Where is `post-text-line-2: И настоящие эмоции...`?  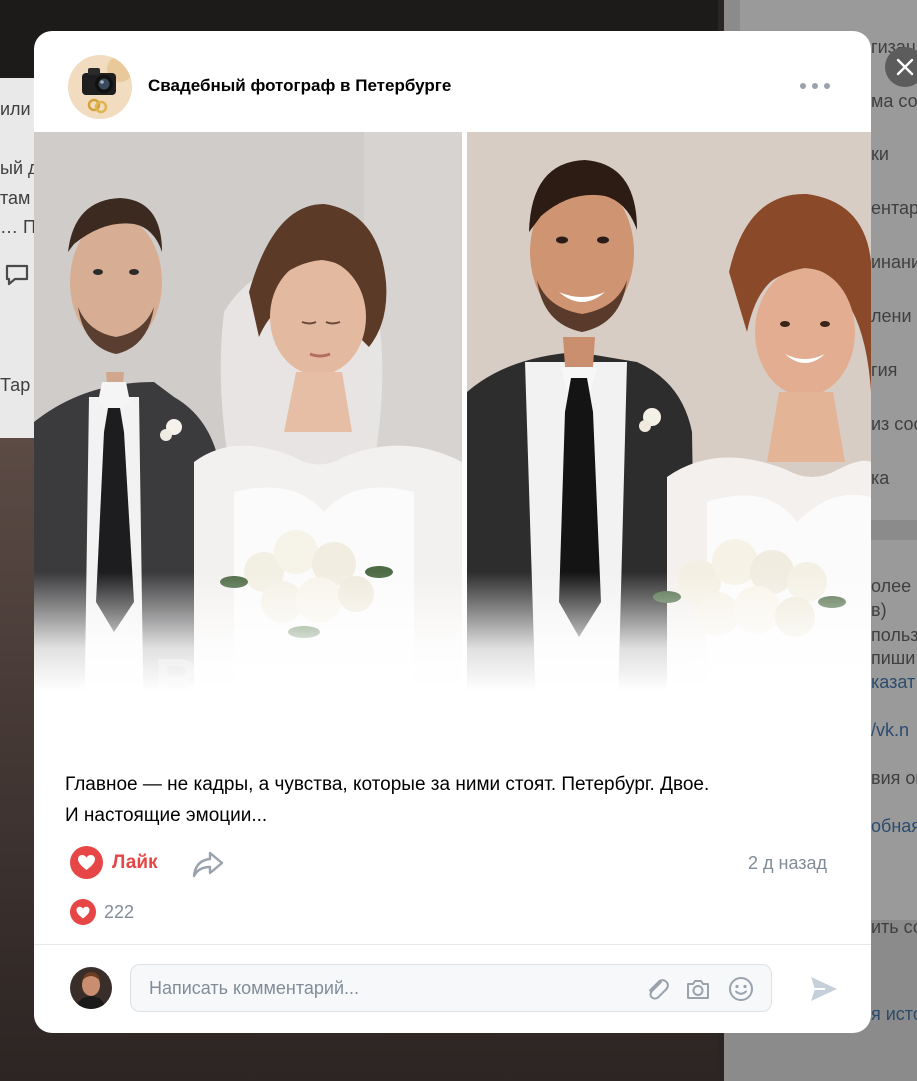 post-text-line-2: И настоящие эмоции... is located at coordinates (166, 815).